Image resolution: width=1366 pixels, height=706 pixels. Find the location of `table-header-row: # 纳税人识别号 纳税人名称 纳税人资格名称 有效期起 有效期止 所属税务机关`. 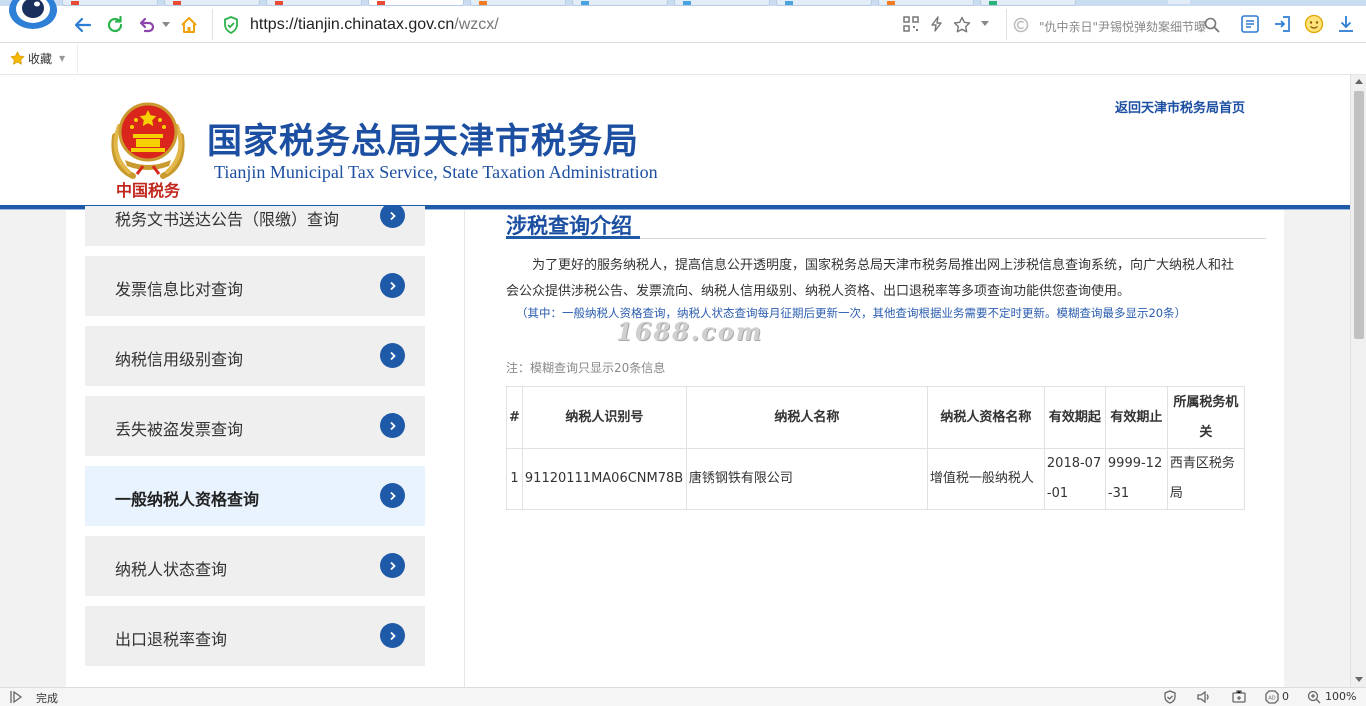

table-header-row: # 纳税人识别号 纳税人名称 纳税人资格名称 有效期起 有效期止 所属税务机关 is located at coordinates (875, 417).